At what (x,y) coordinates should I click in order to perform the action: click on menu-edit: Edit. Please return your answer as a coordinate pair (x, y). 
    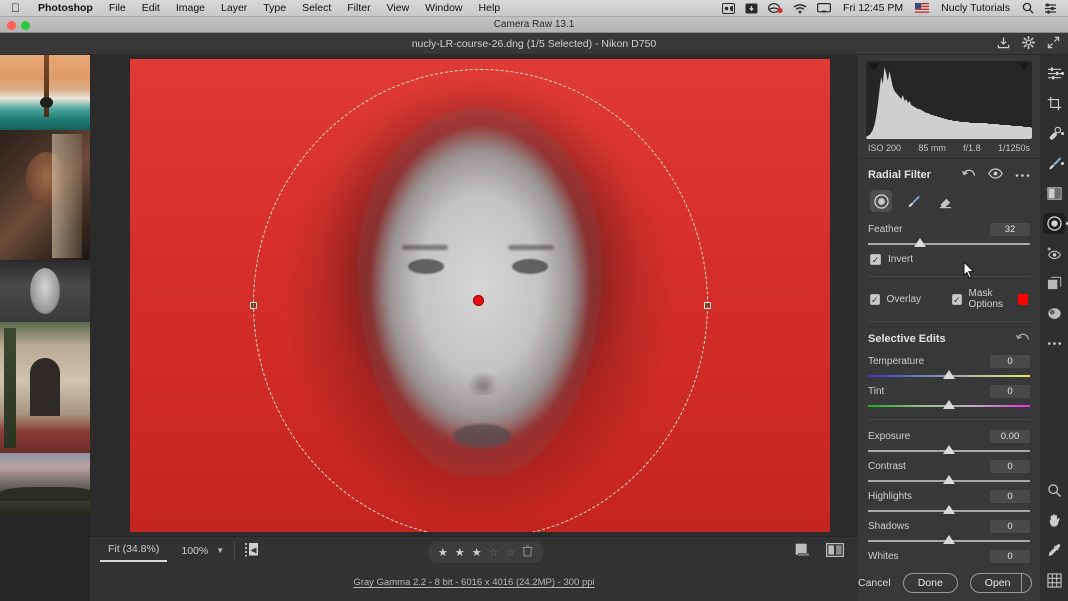
    Looking at the image, I should click on (151, 8).